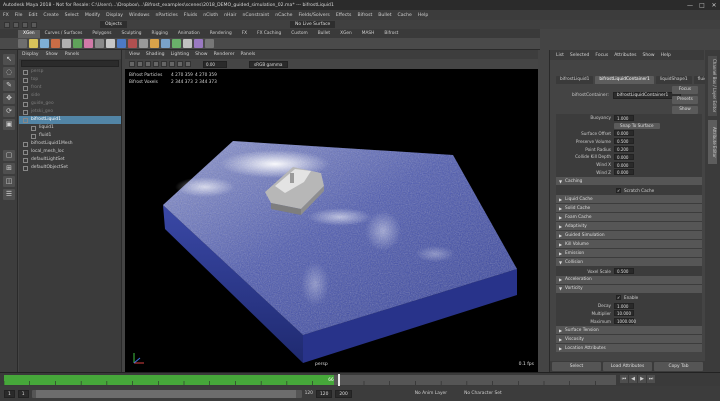 The height and width of the screenshot is (401, 720). What do you see at coordinates (6, 15) in the screenshot?
I see `menu-fx: FX` at bounding box center [6, 15].